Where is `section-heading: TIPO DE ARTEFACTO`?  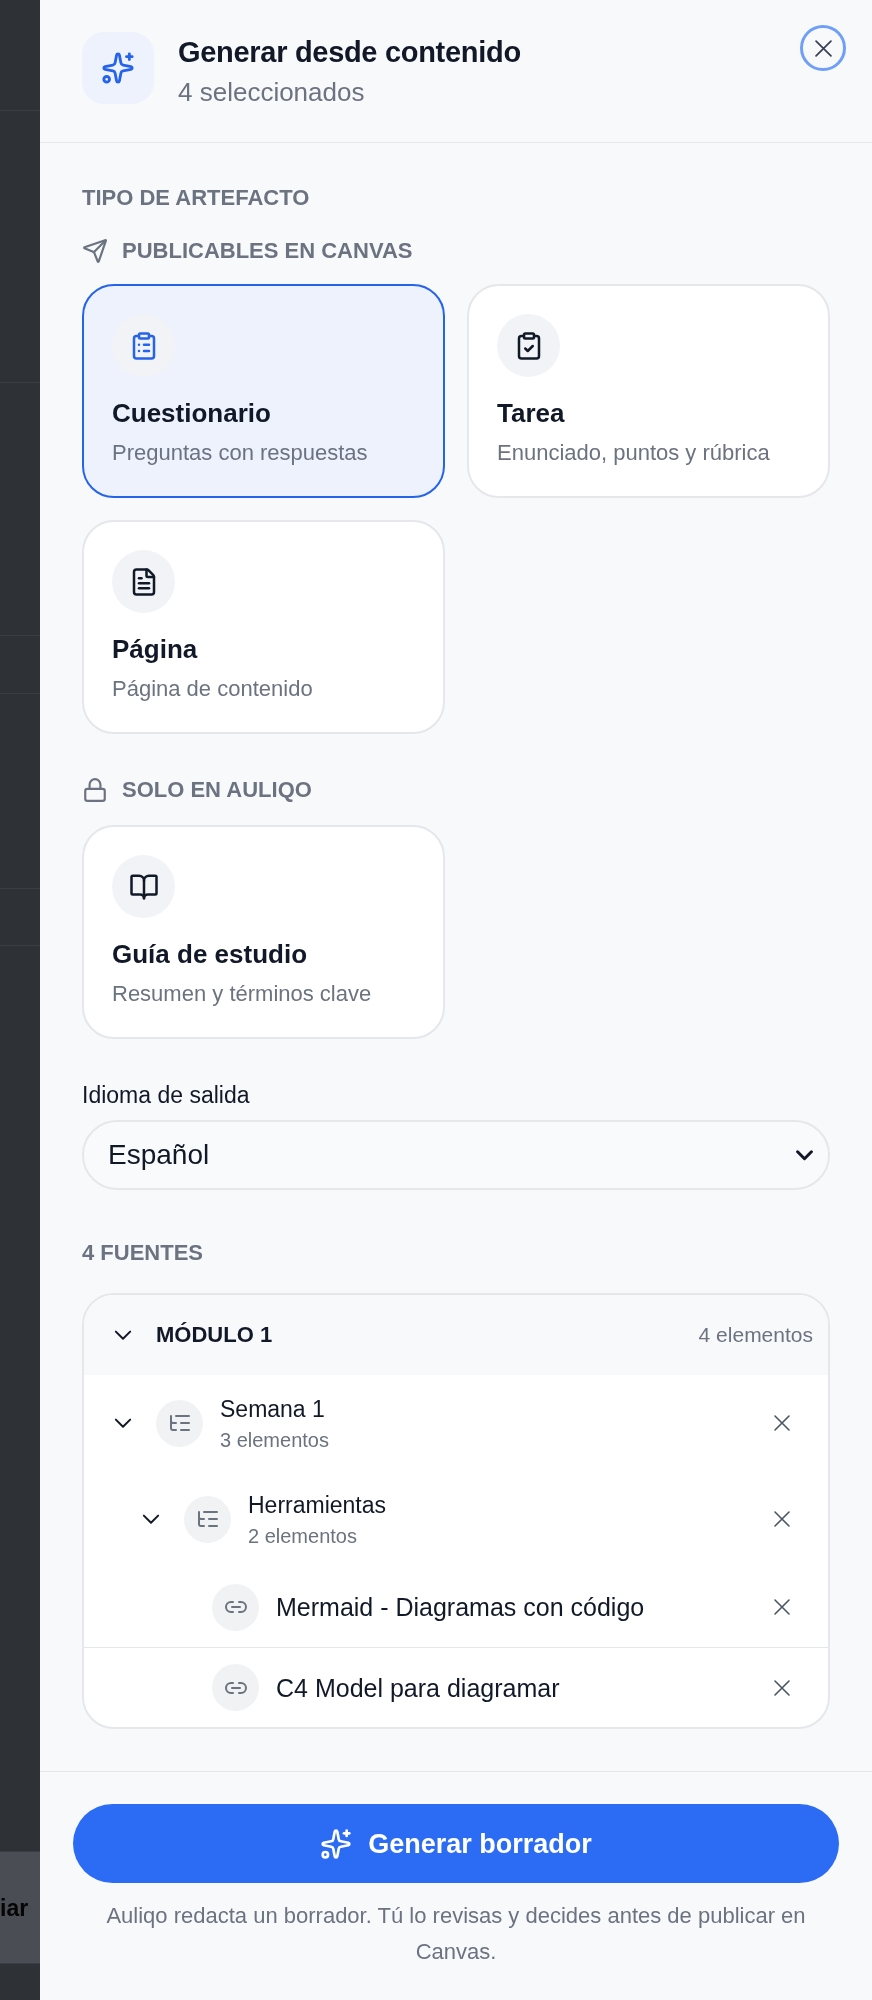
section-heading: TIPO DE ARTEFACTO is located at coordinates (196, 198).